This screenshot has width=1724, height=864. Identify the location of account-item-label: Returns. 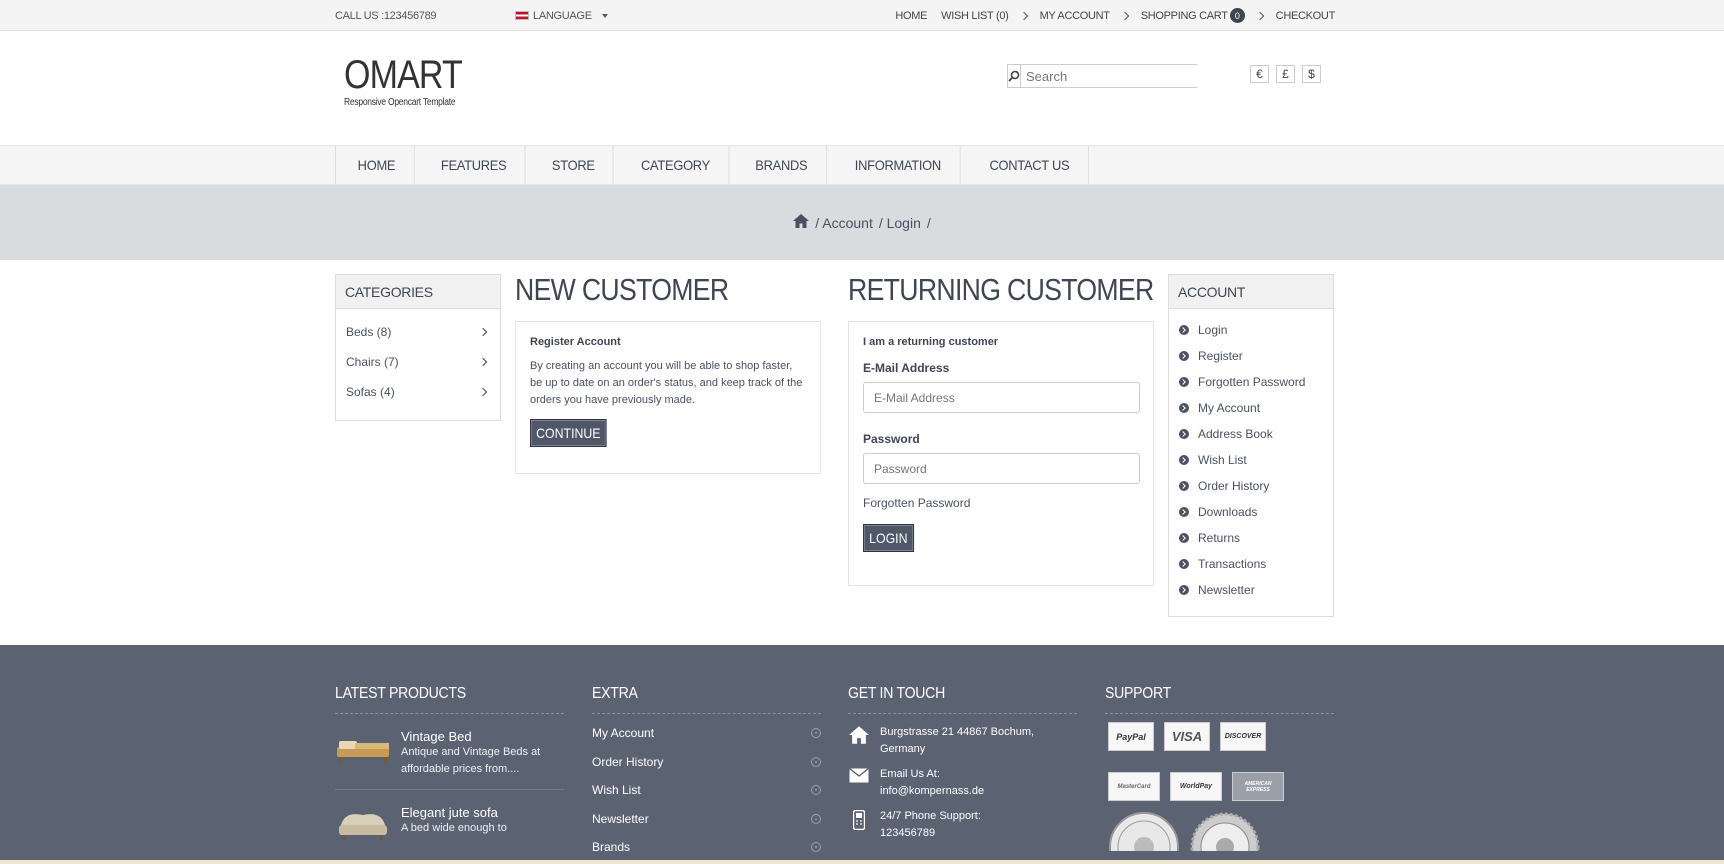
(1219, 538).